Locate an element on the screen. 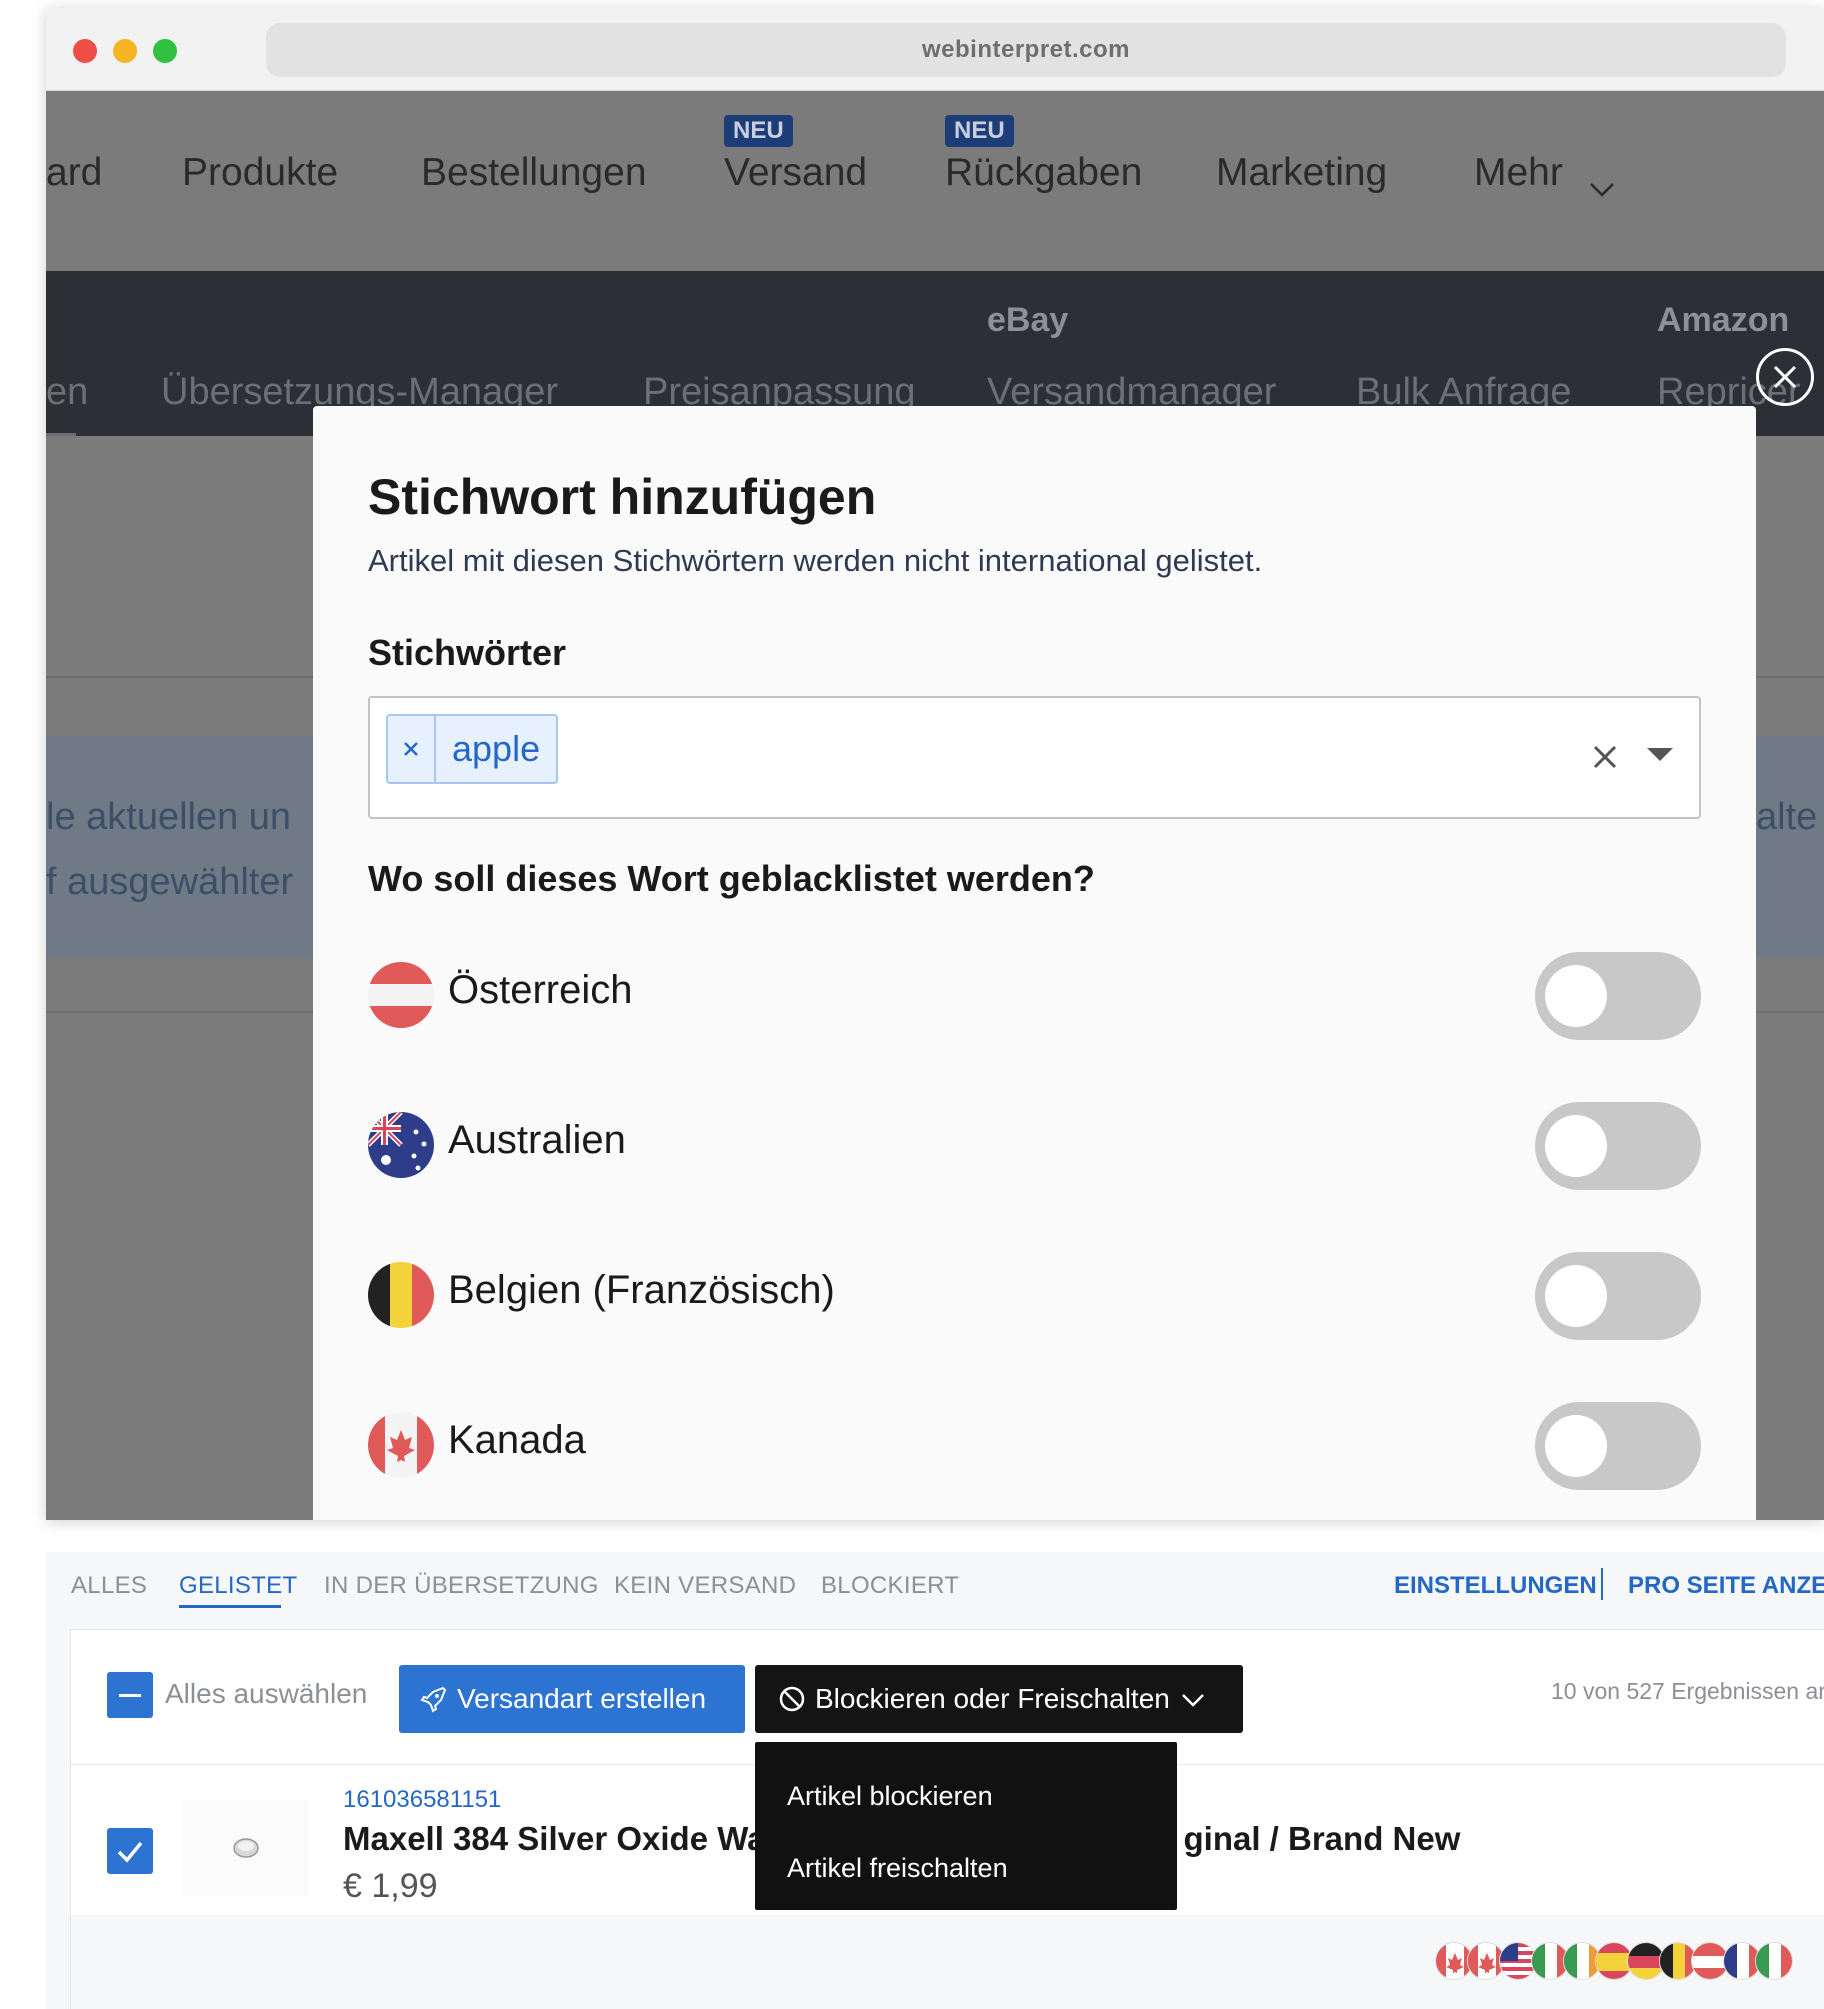  new-badge-shipping: NEU is located at coordinates (758, 131).